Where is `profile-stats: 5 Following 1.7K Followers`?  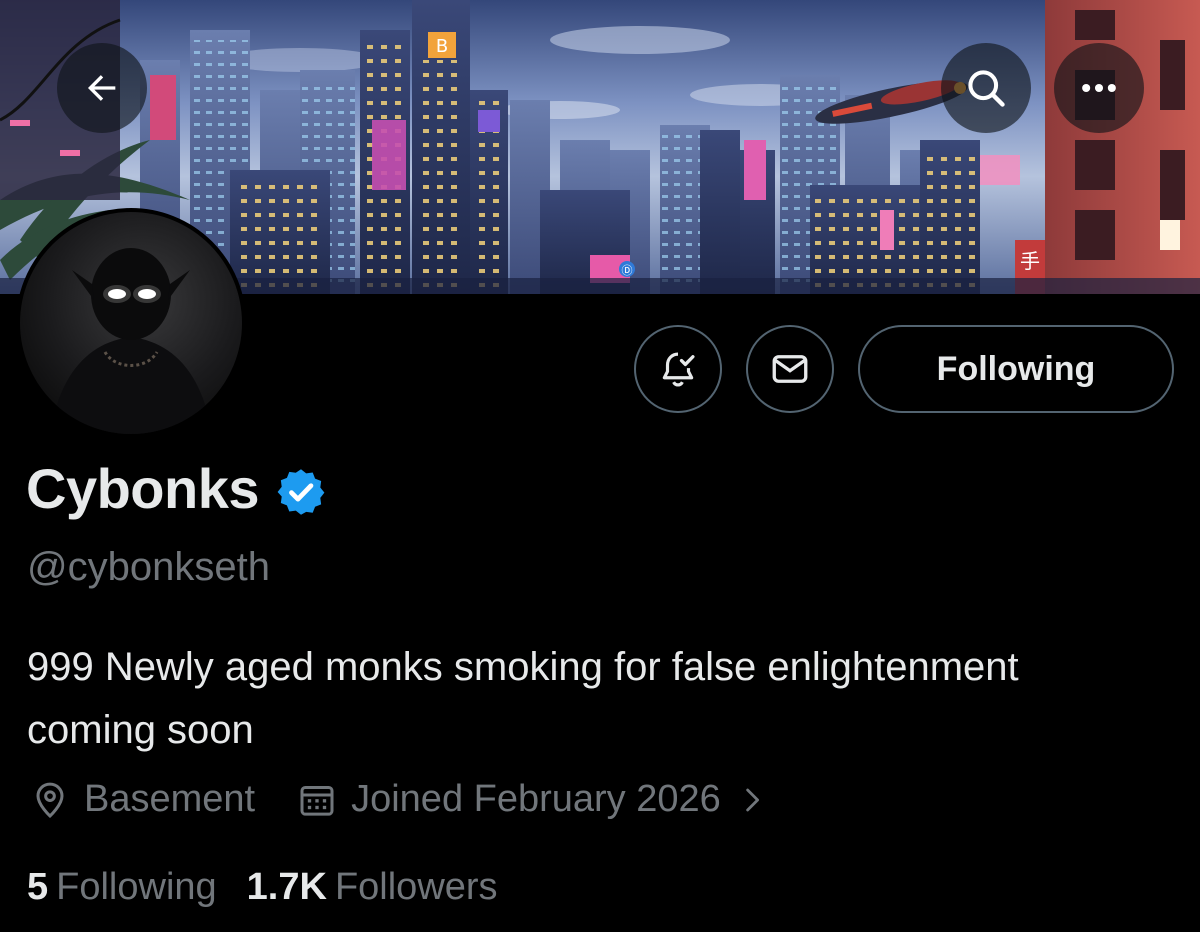
profile-stats: 5 Following 1.7K Followers is located at coordinates (262, 887).